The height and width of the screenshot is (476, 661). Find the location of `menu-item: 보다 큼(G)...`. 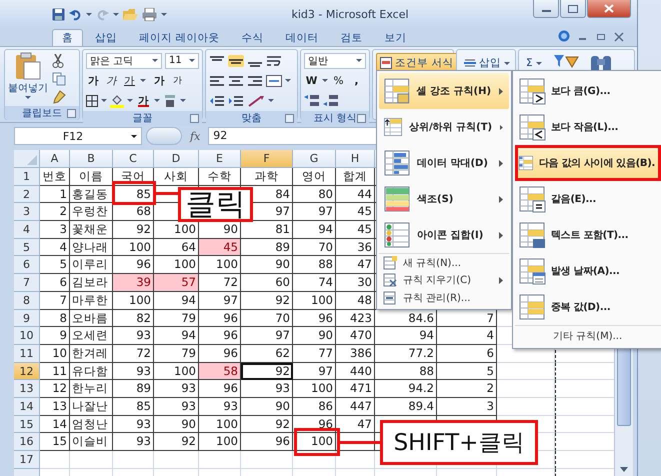

menu-item: 보다 큼(G)... is located at coordinates (588, 91).